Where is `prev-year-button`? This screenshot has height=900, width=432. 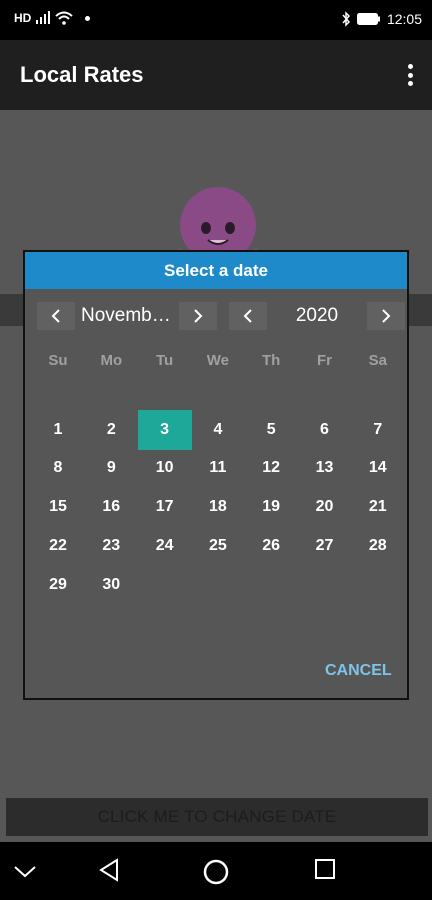 prev-year-button is located at coordinates (248, 316).